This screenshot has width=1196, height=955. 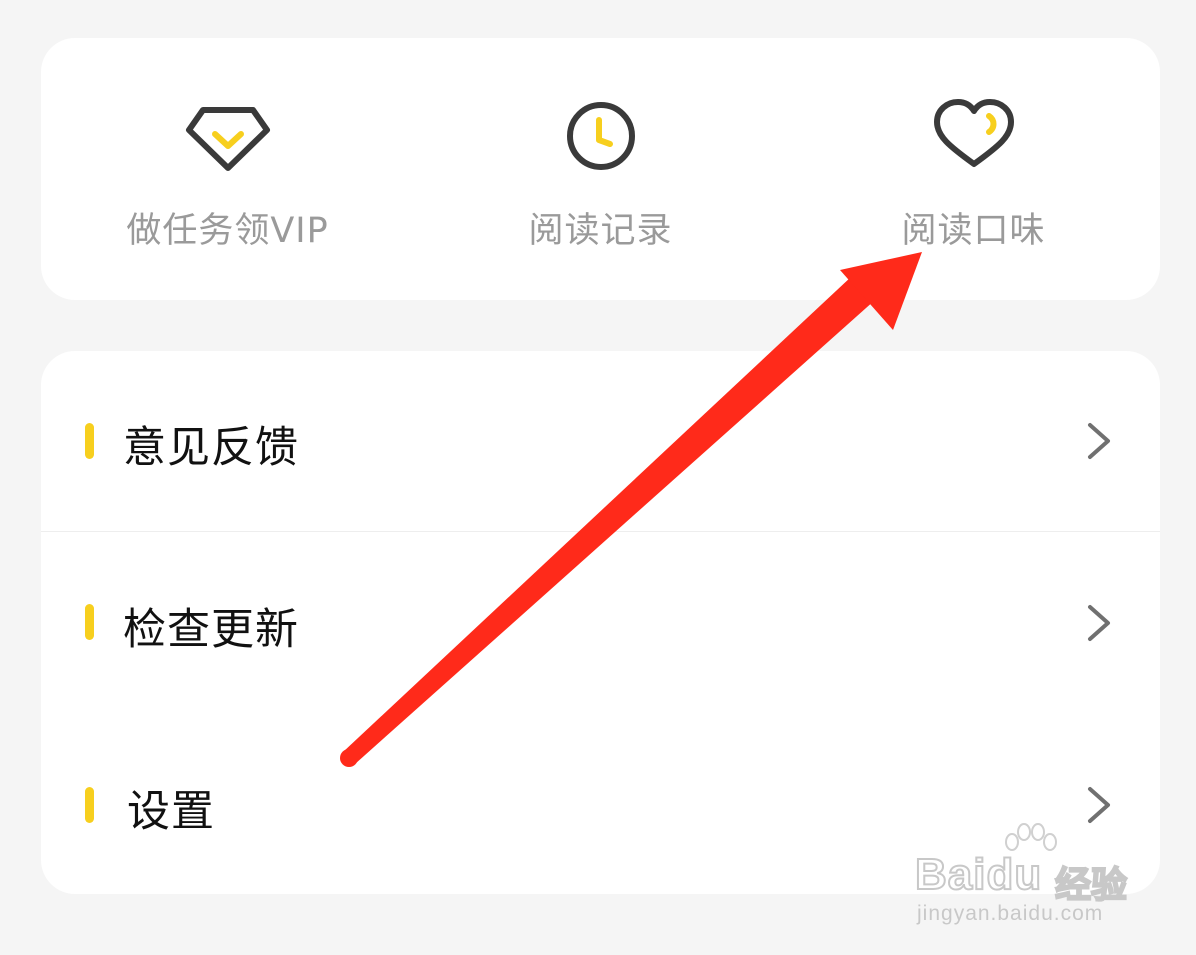 What do you see at coordinates (1091, 885) in the screenshot?
I see `watermark-sub: 经验` at bounding box center [1091, 885].